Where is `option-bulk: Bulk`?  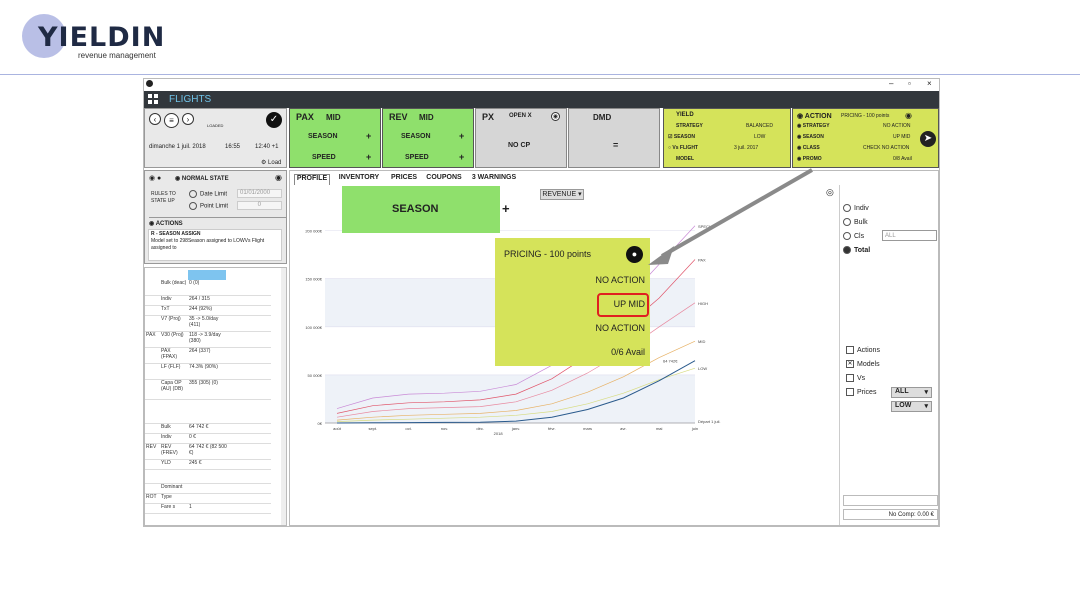
option-bulk: Bulk is located at coordinates (855, 222).